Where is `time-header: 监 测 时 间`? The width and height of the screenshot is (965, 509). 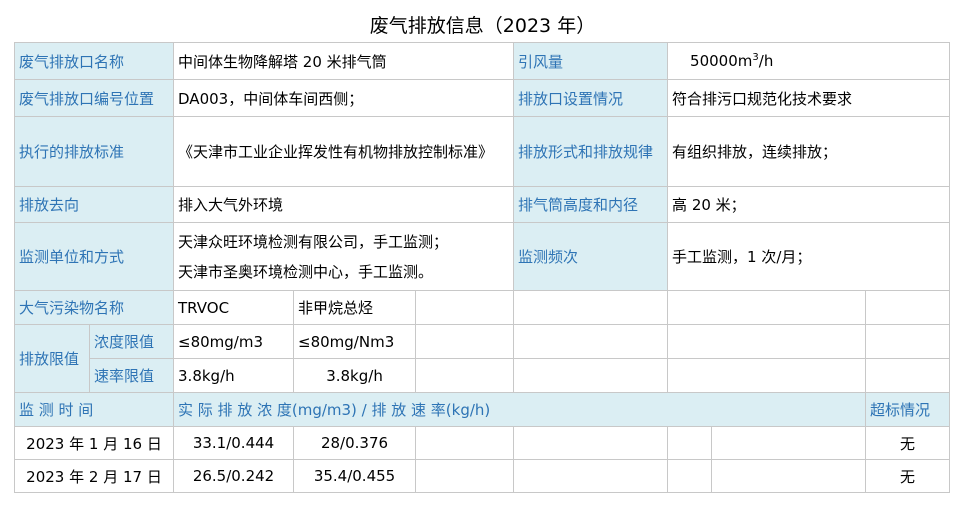
time-header: 监 测 时 间 is located at coordinates (94, 409).